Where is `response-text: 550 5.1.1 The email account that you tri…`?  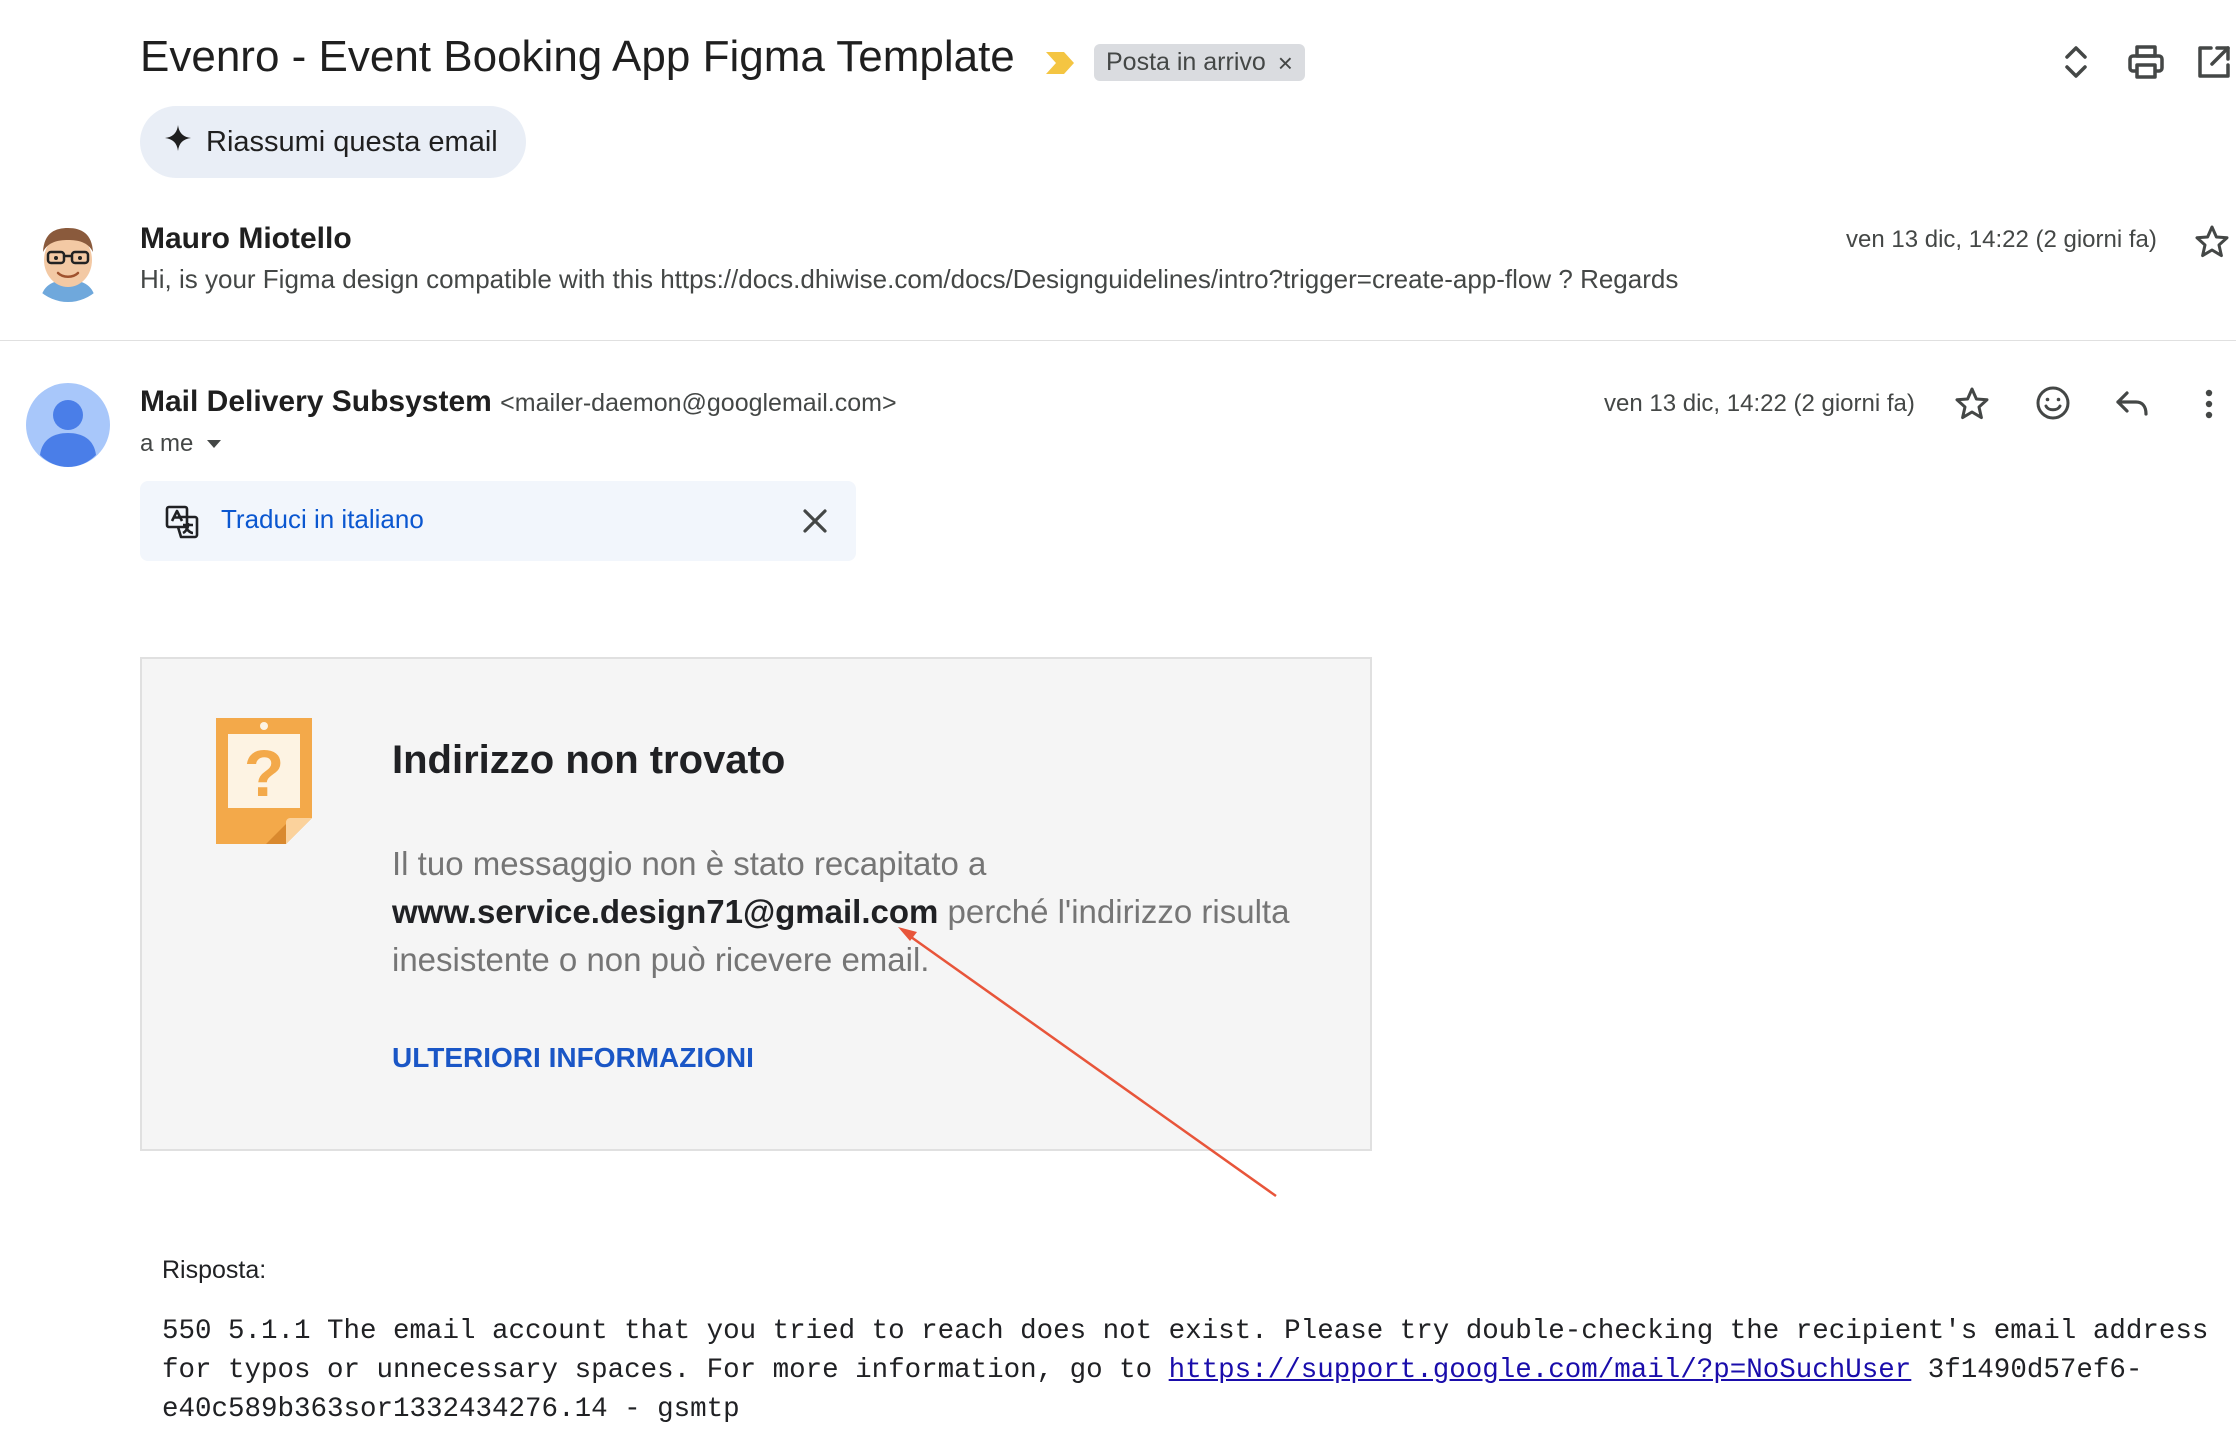
response-text: 550 5.1.1 The email account that you tri… is located at coordinates (1192, 1370).